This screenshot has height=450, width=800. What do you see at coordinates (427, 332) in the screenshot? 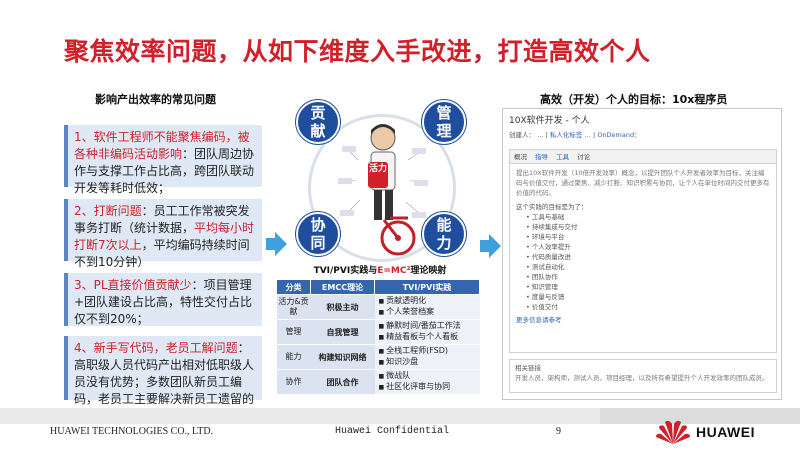
I see `practice-cell: 静默时间/番茄工作法精益看板与个人看板` at bounding box center [427, 332].